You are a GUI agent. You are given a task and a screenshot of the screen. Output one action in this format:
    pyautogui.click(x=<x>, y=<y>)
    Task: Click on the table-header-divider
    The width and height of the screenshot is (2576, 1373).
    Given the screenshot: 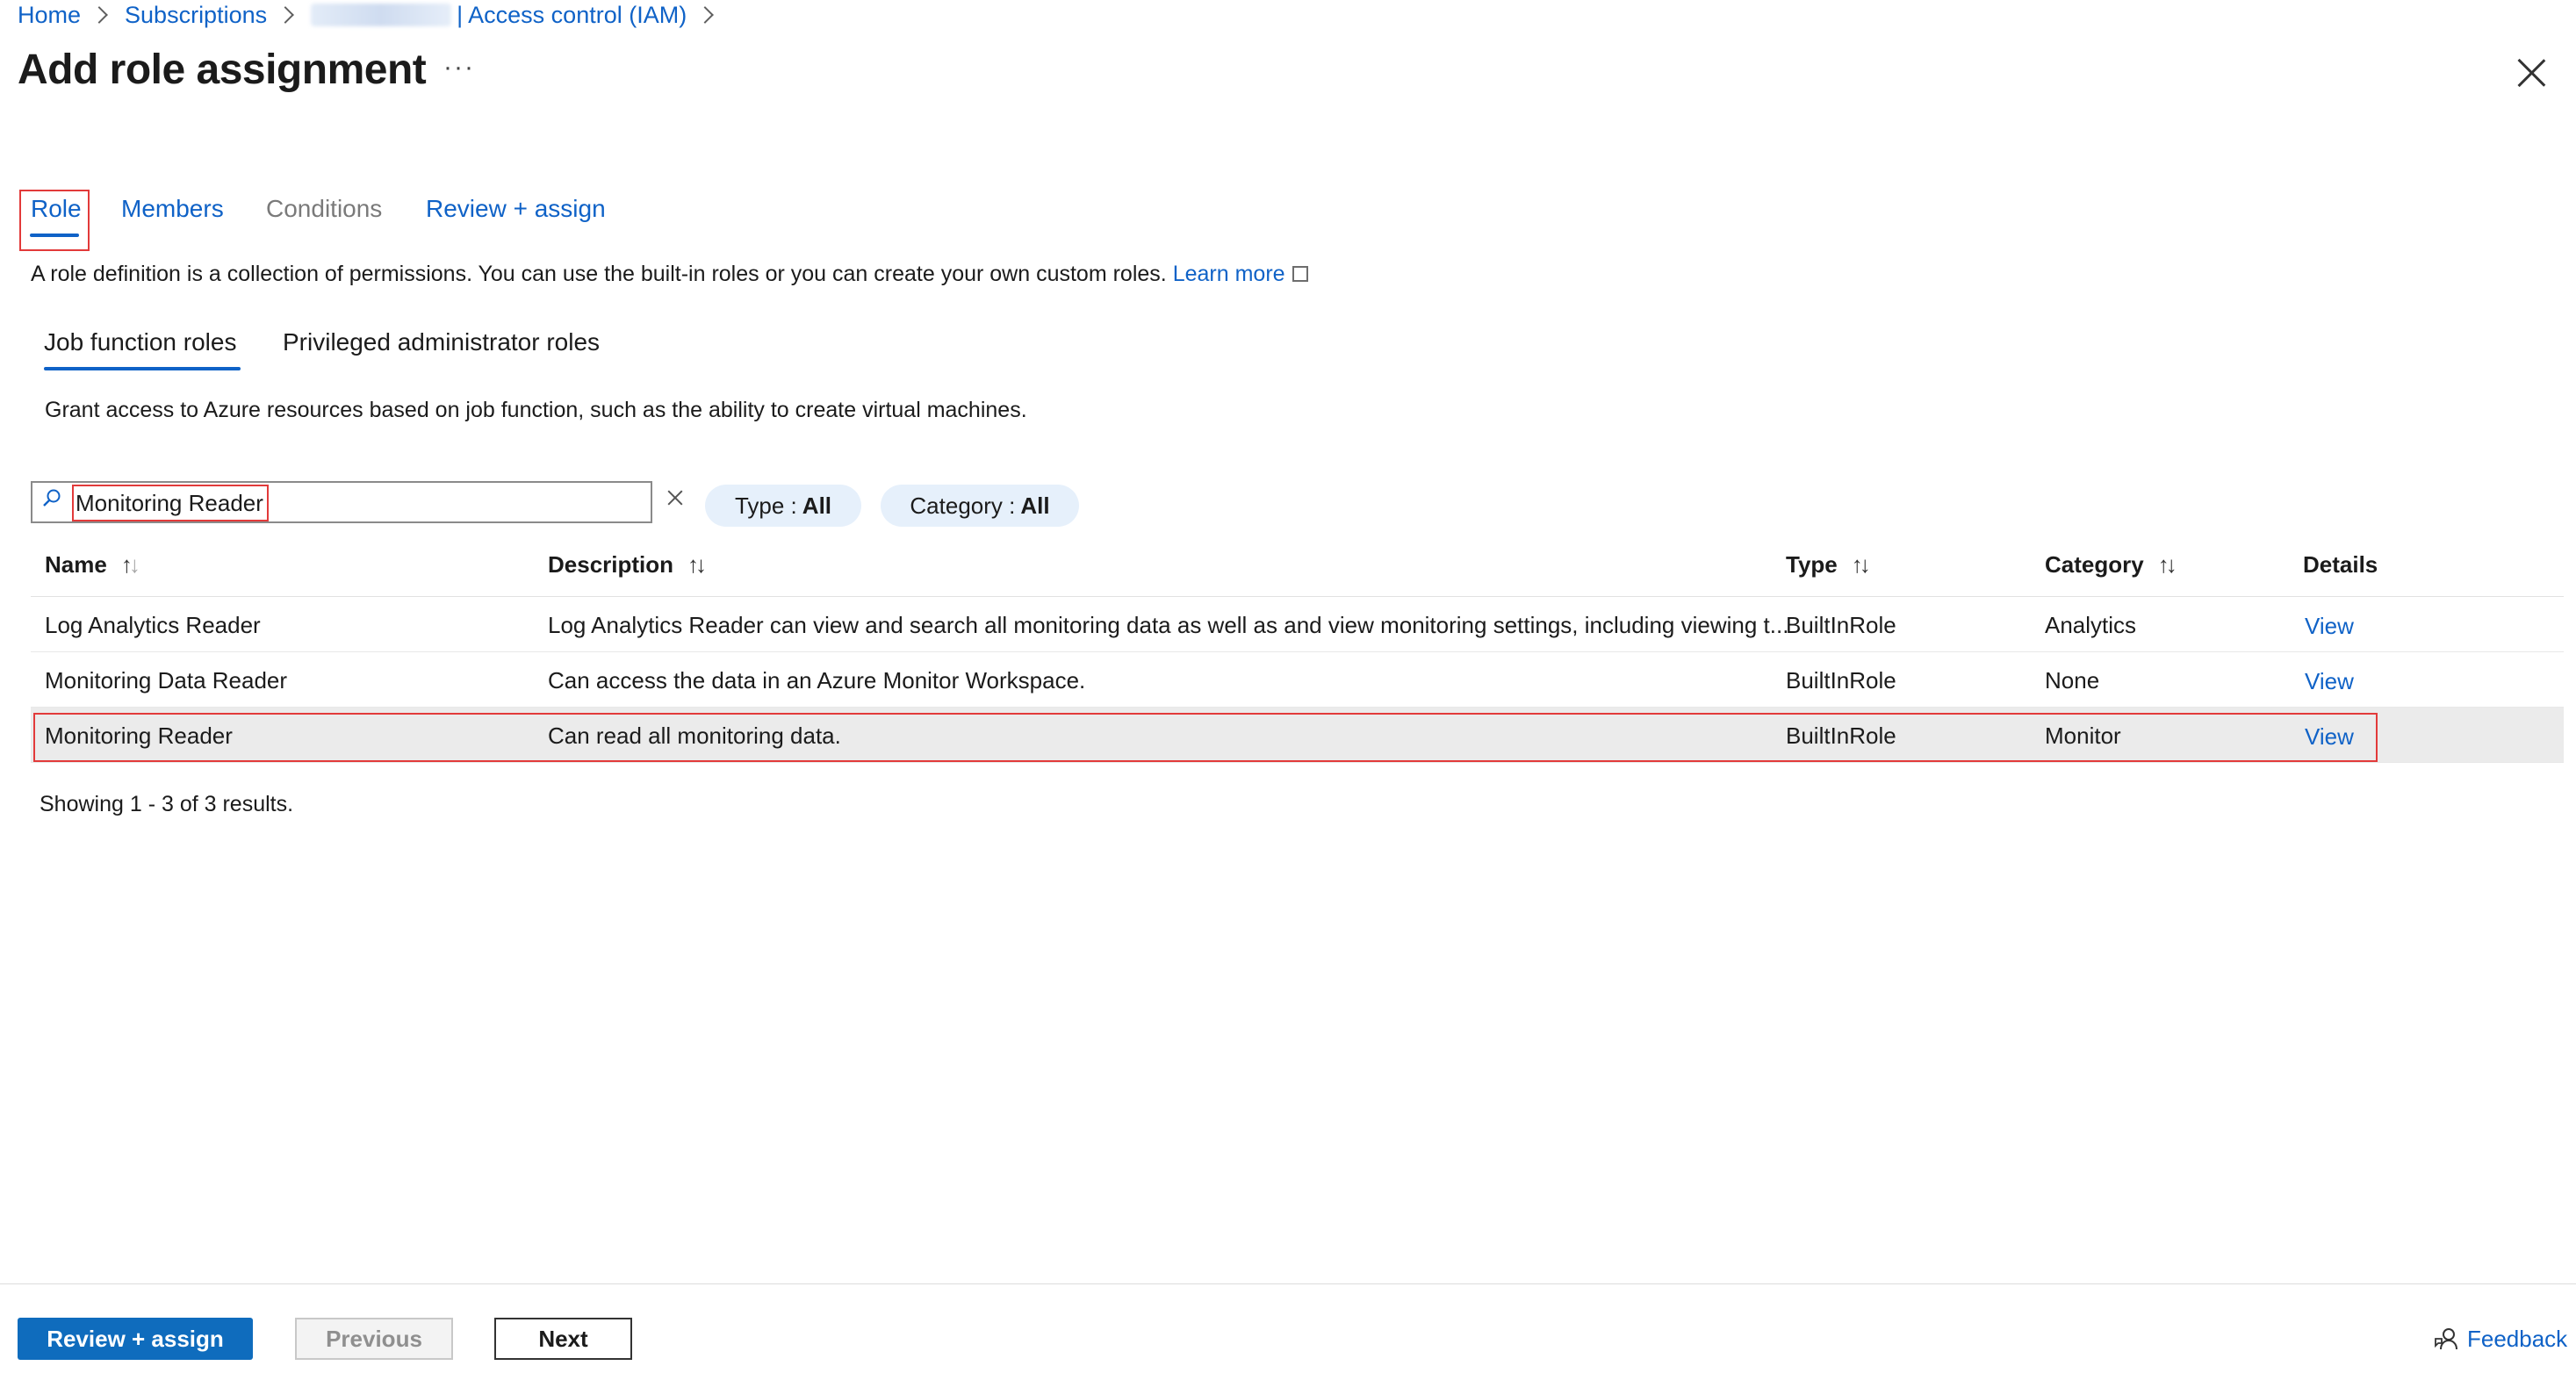 What is the action you would take?
    pyautogui.click(x=1297, y=596)
    